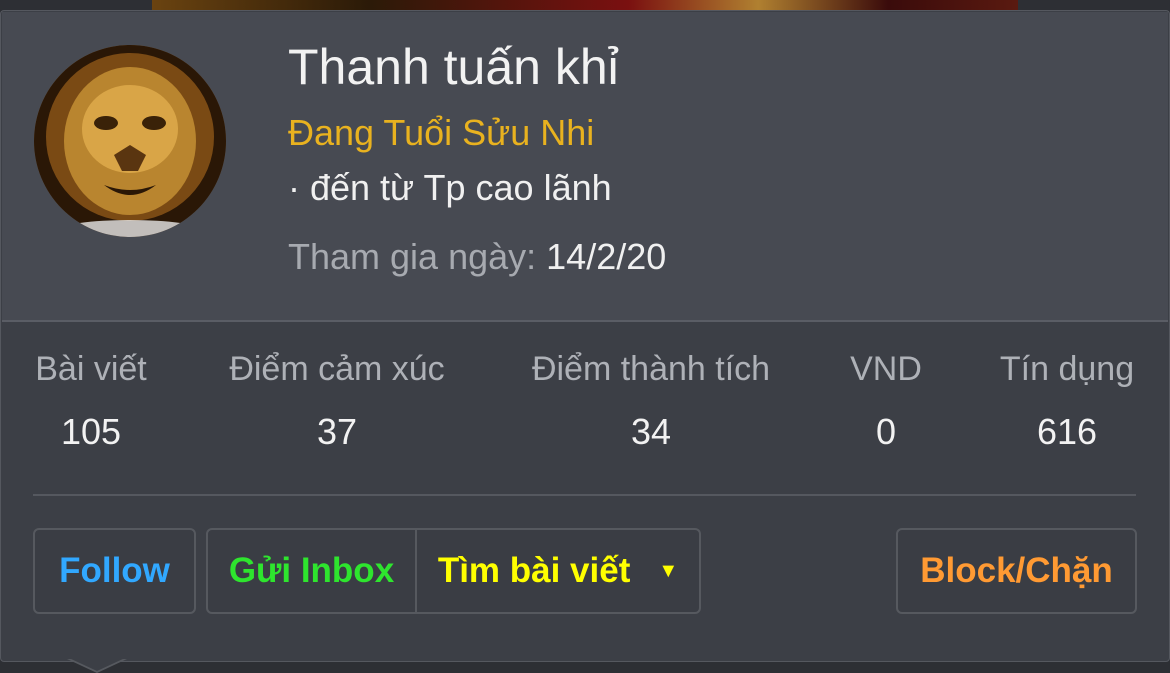 The image size is (1170, 673). Describe the element at coordinates (651, 431) in the screenshot. I see `stat-value: 34` at that location.